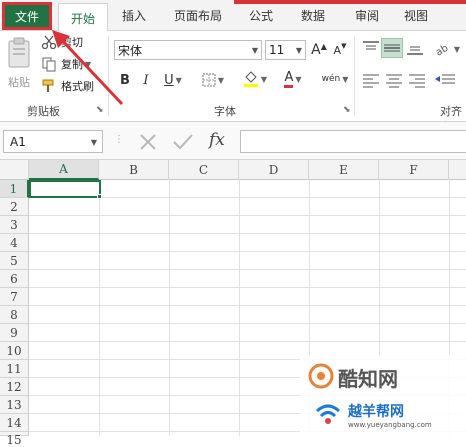  I want to click on align-middle-icon, so click(392, 48).